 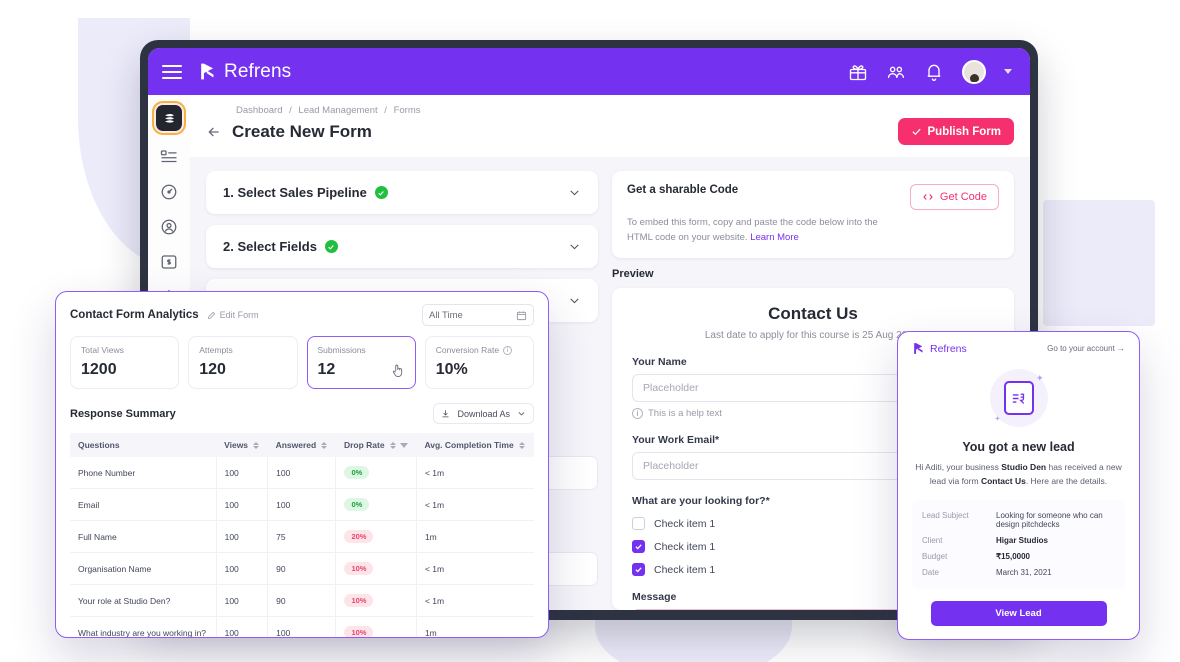 What do you see at coordinates (1022, 541) in the screenshot?
I see `lead-detail-value: Higar Studios` at bounding box center [1022, 541].